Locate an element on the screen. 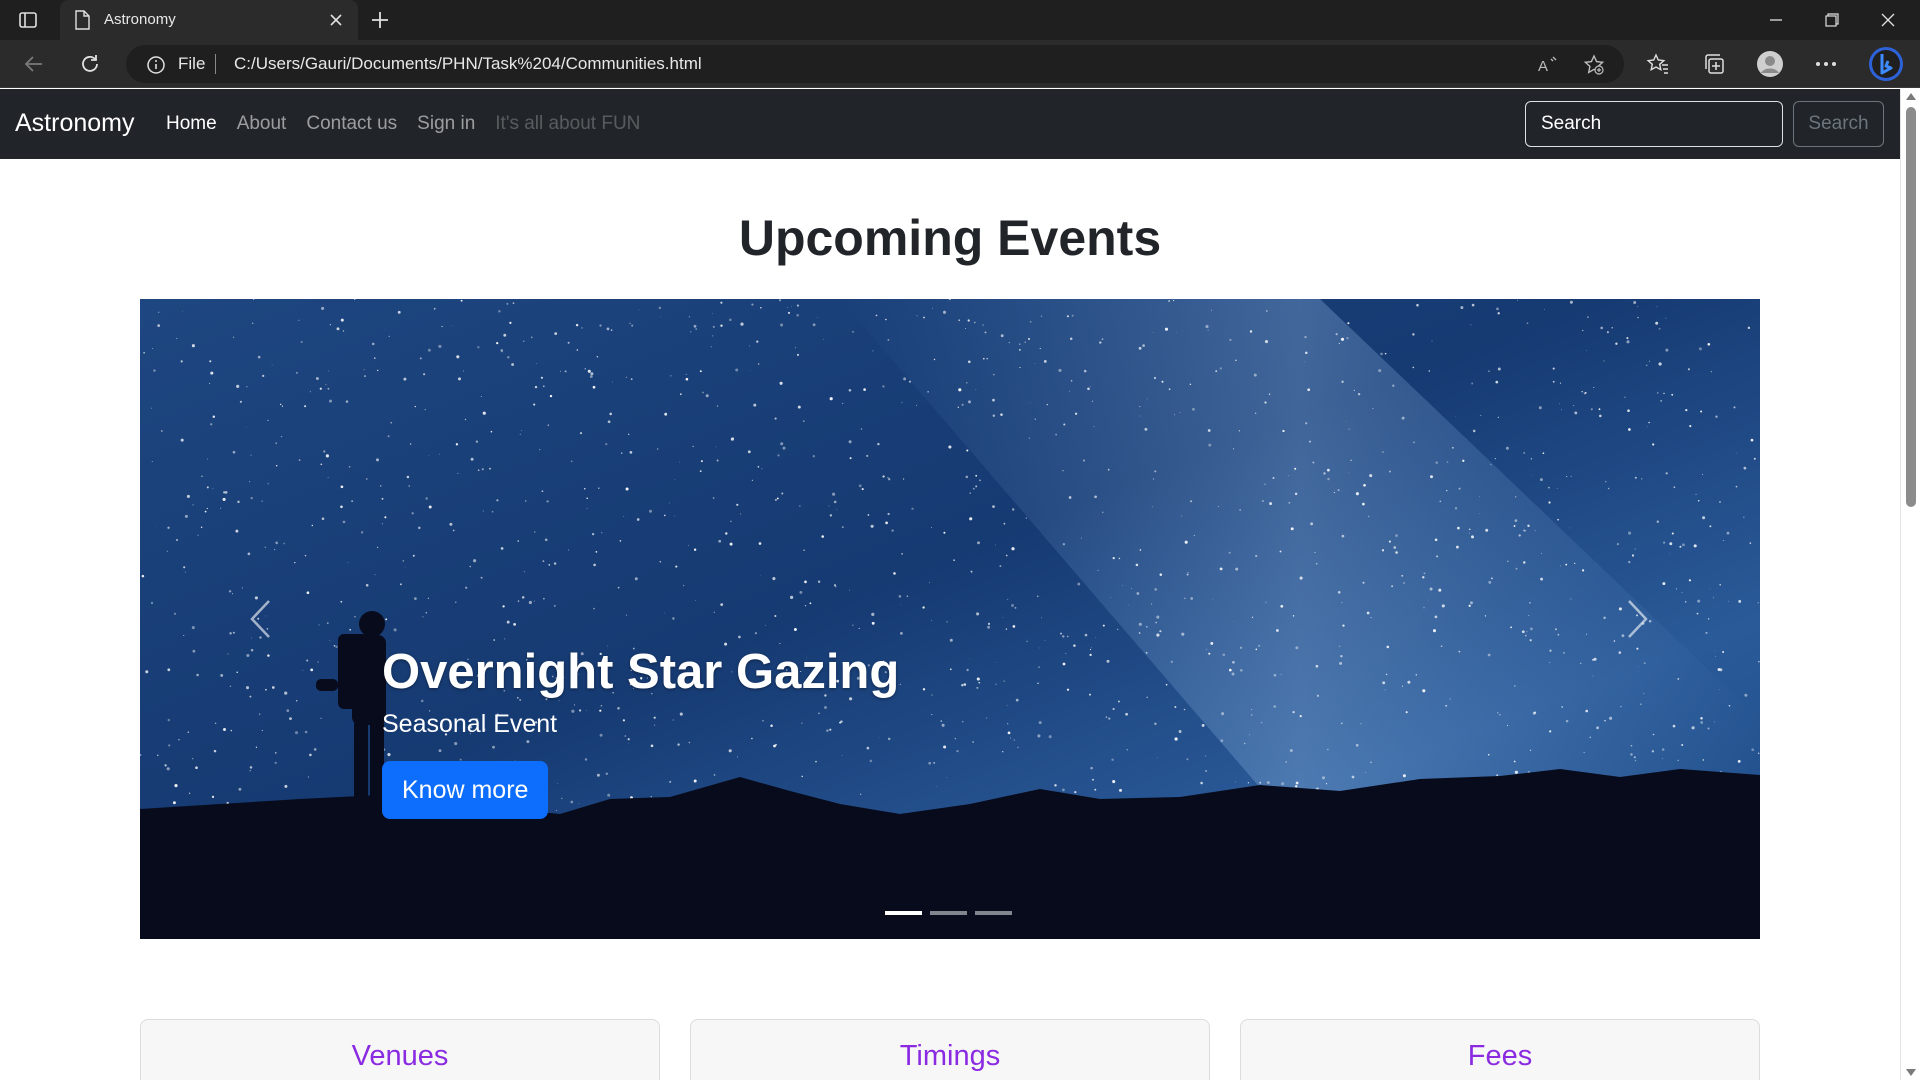 The height and width of the screenshot is (1080, 1920). carousel-prev-button is located at coordinates (260, 619).